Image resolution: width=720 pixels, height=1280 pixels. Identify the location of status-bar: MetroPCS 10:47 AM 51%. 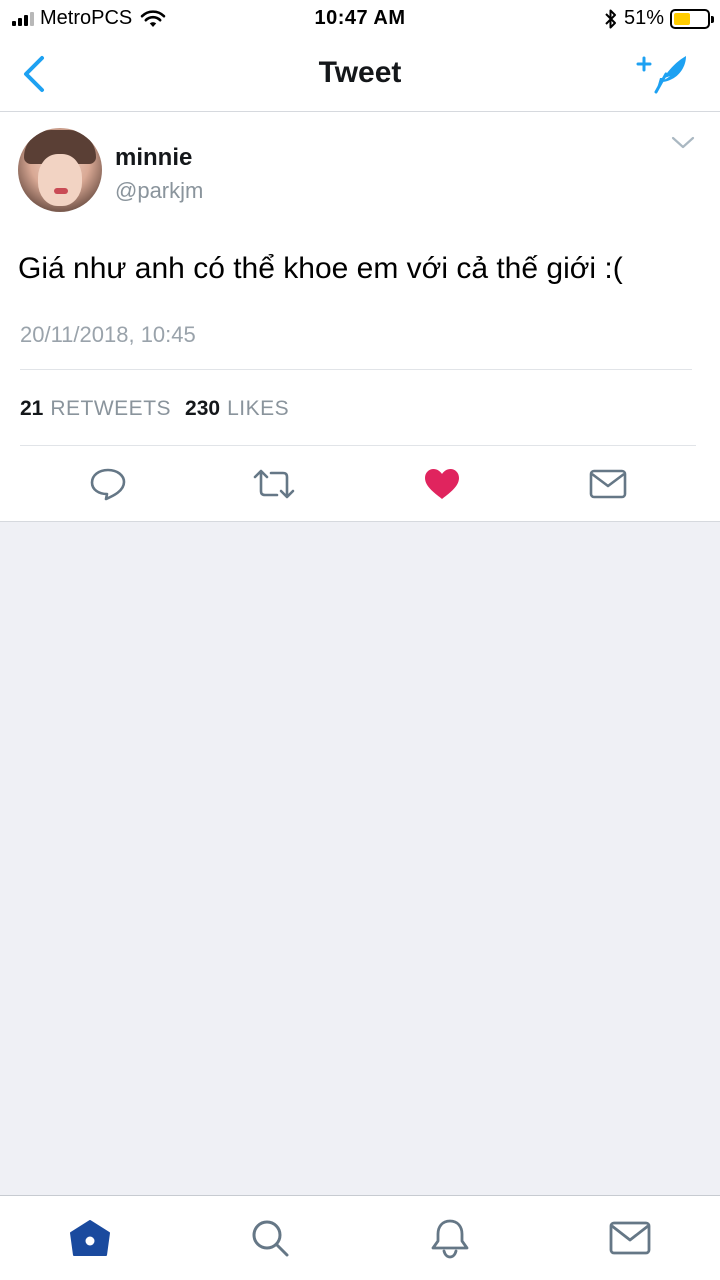
(360, 19).